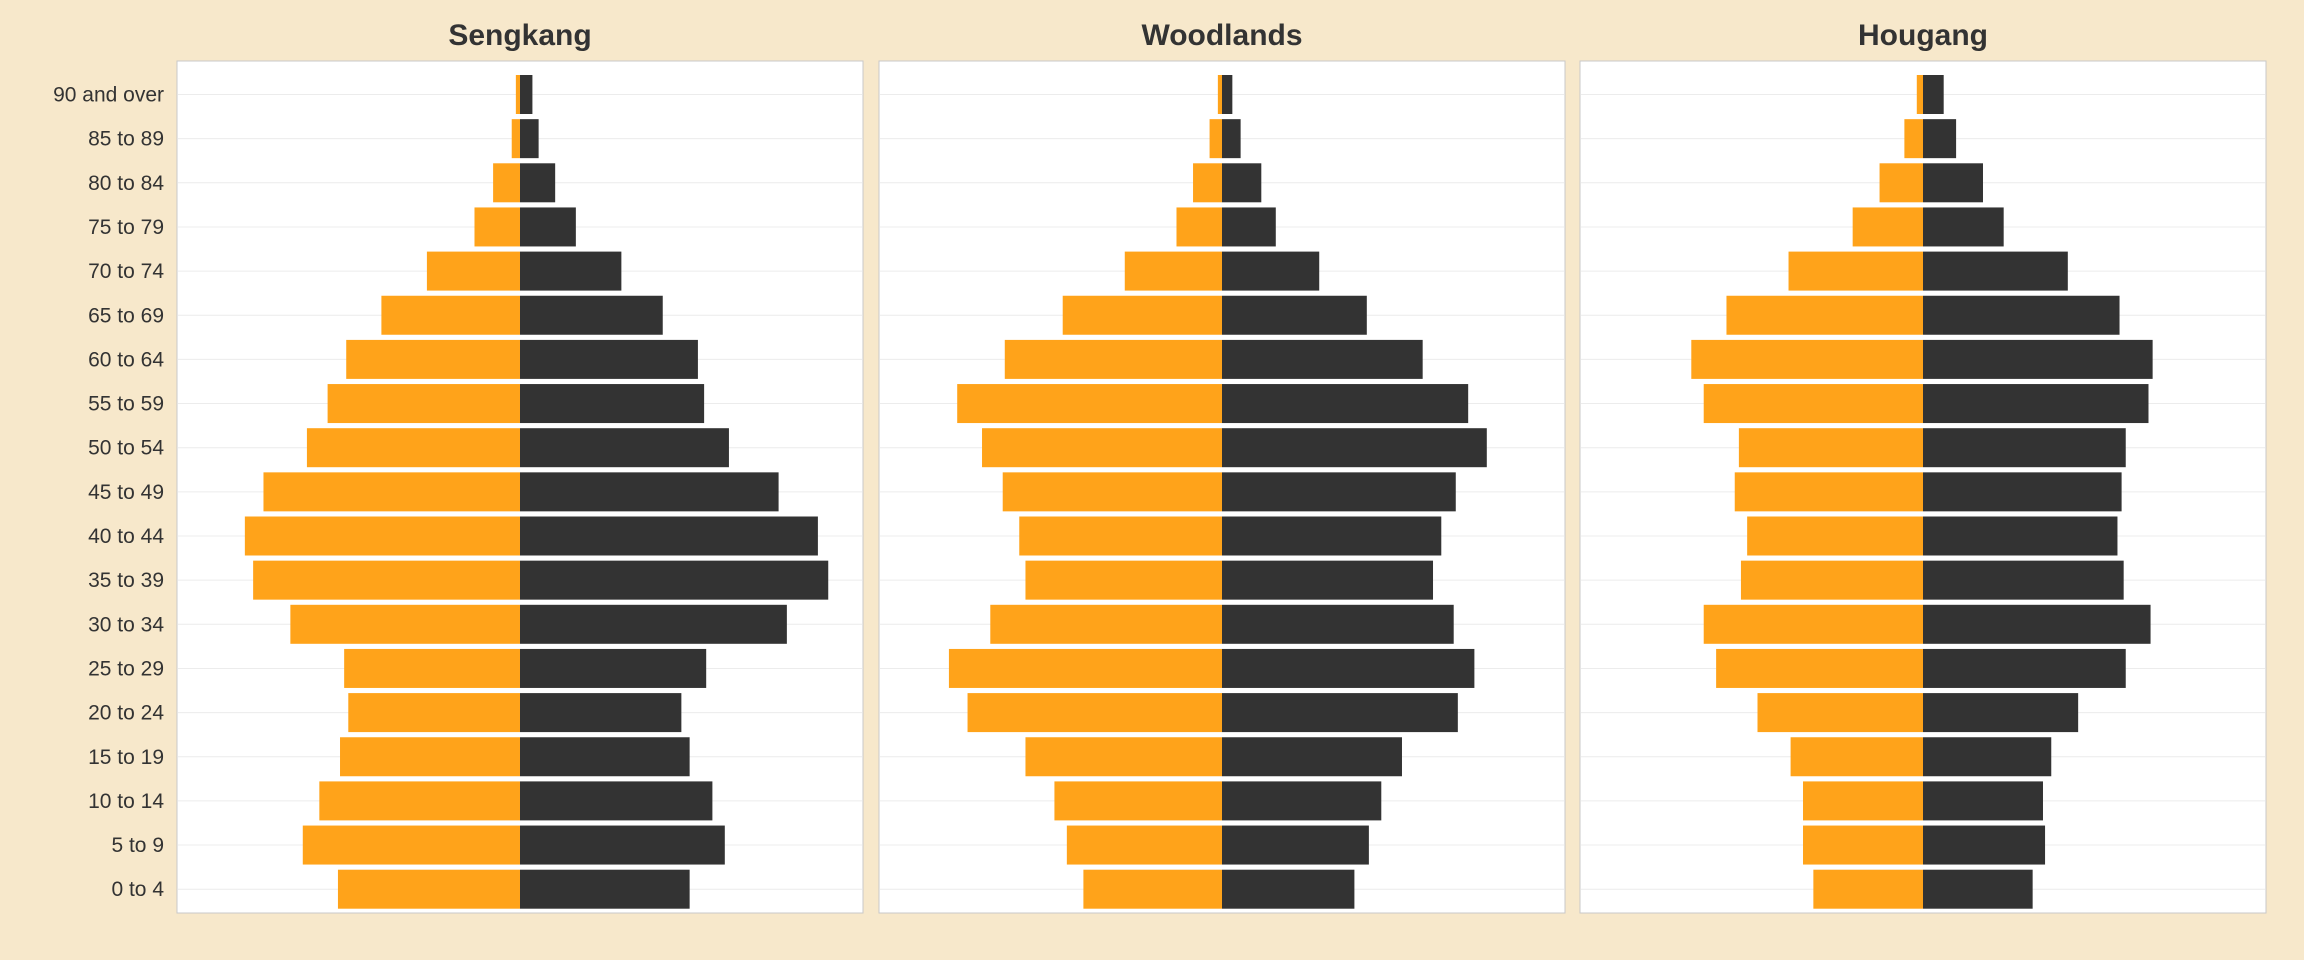 This screenshot has width=2304, height=960. I want to click on y-tick-label: 0 to 4, so click(137, 889).